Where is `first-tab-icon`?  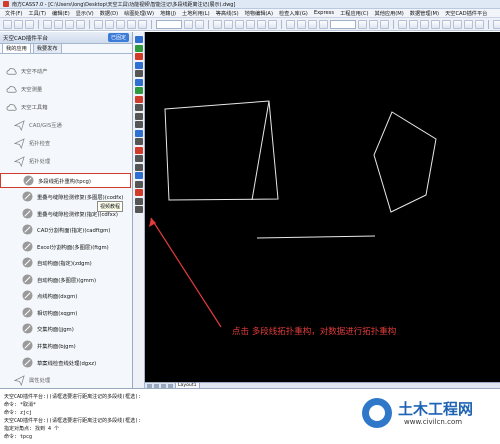
first-tab-icon is located at coordinates (149, 385).